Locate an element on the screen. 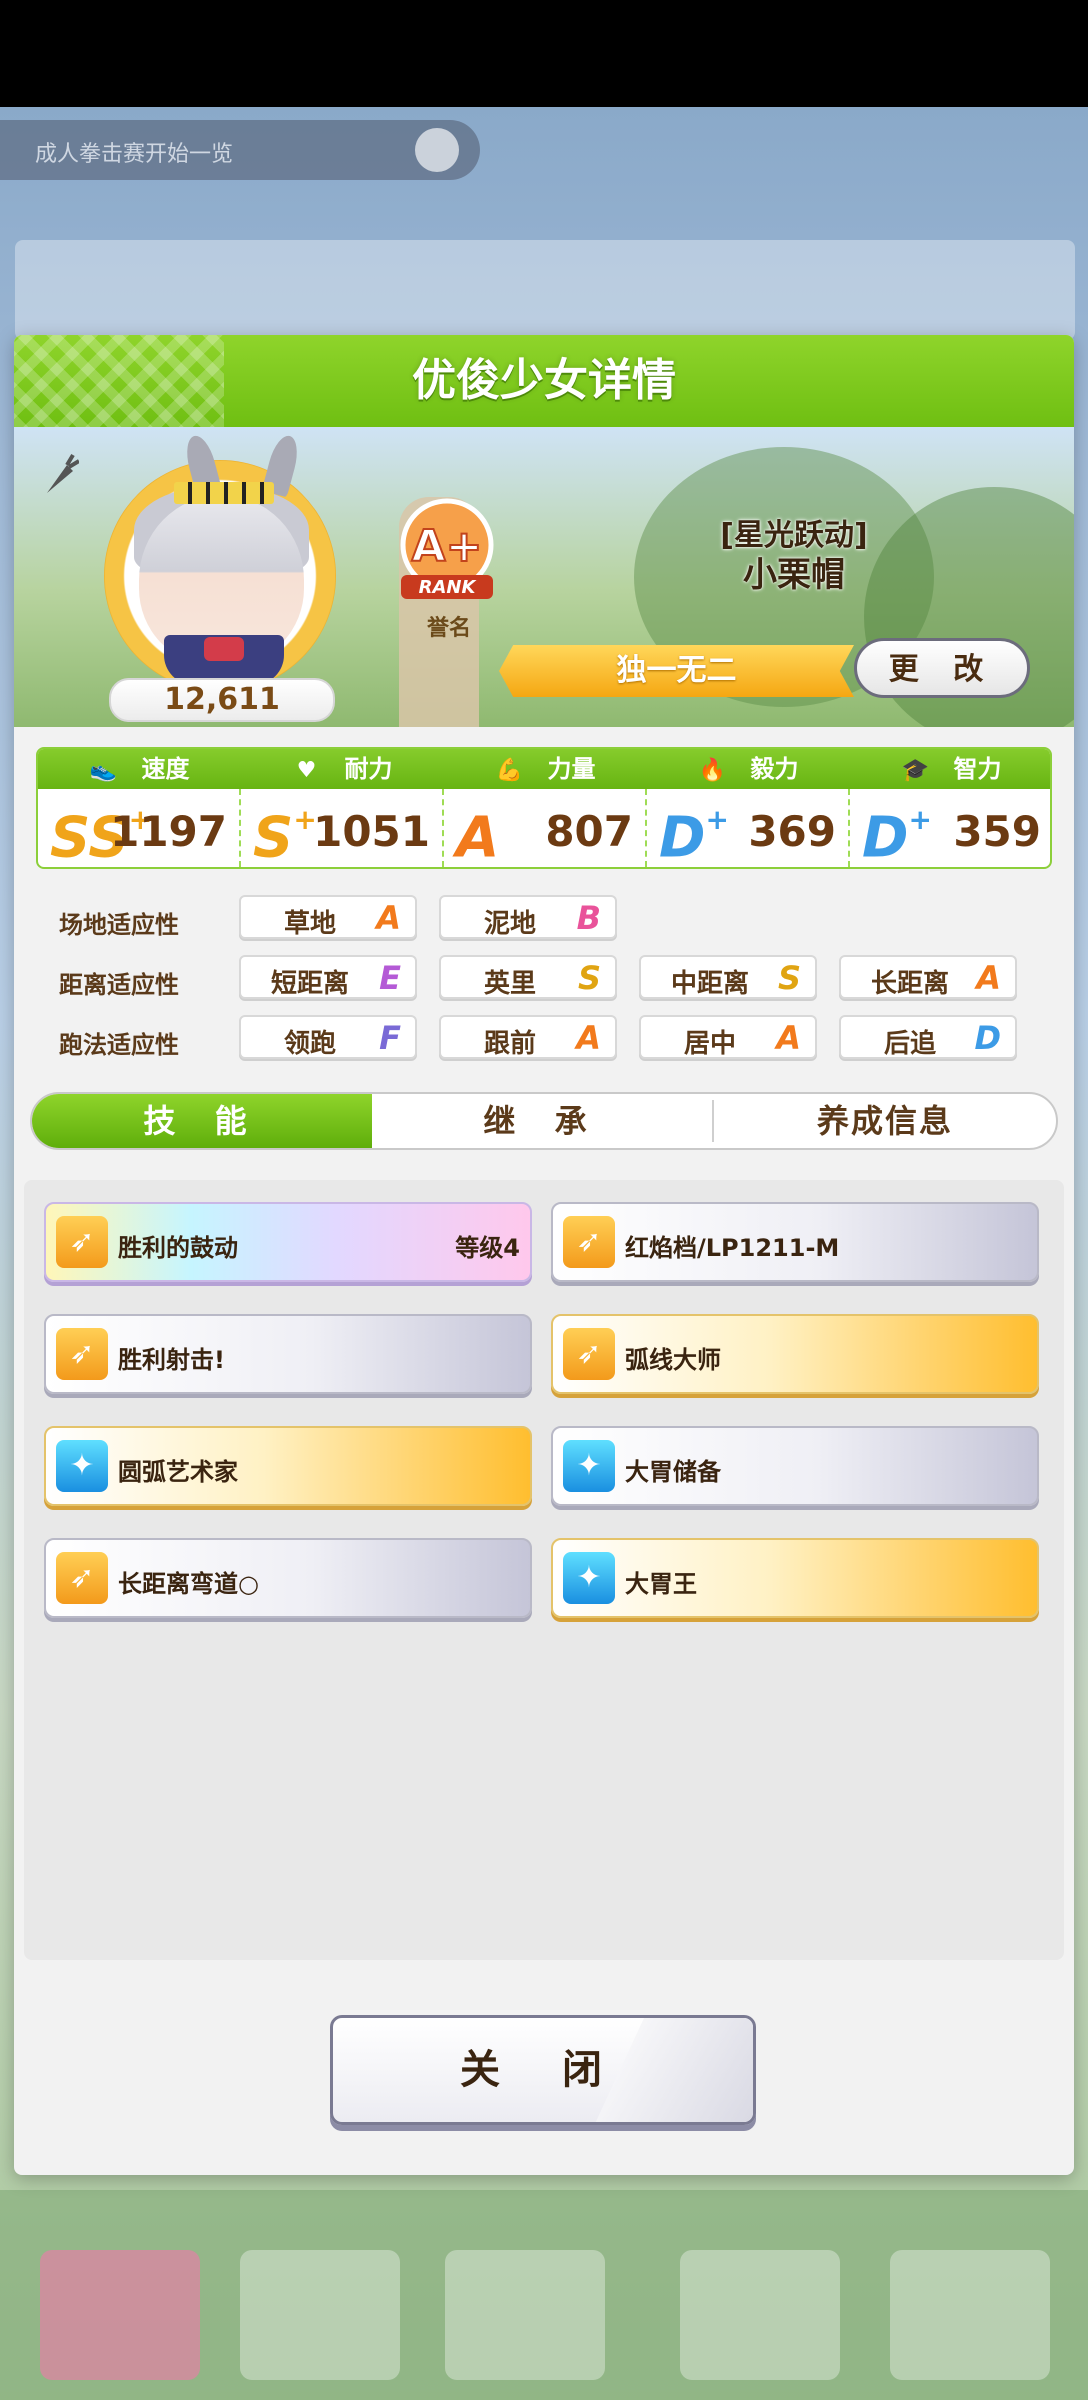 Image resolution: width=1088 pixels, height=2400 pixels. stat-body: A 807 is located at coordinates (545, 828).